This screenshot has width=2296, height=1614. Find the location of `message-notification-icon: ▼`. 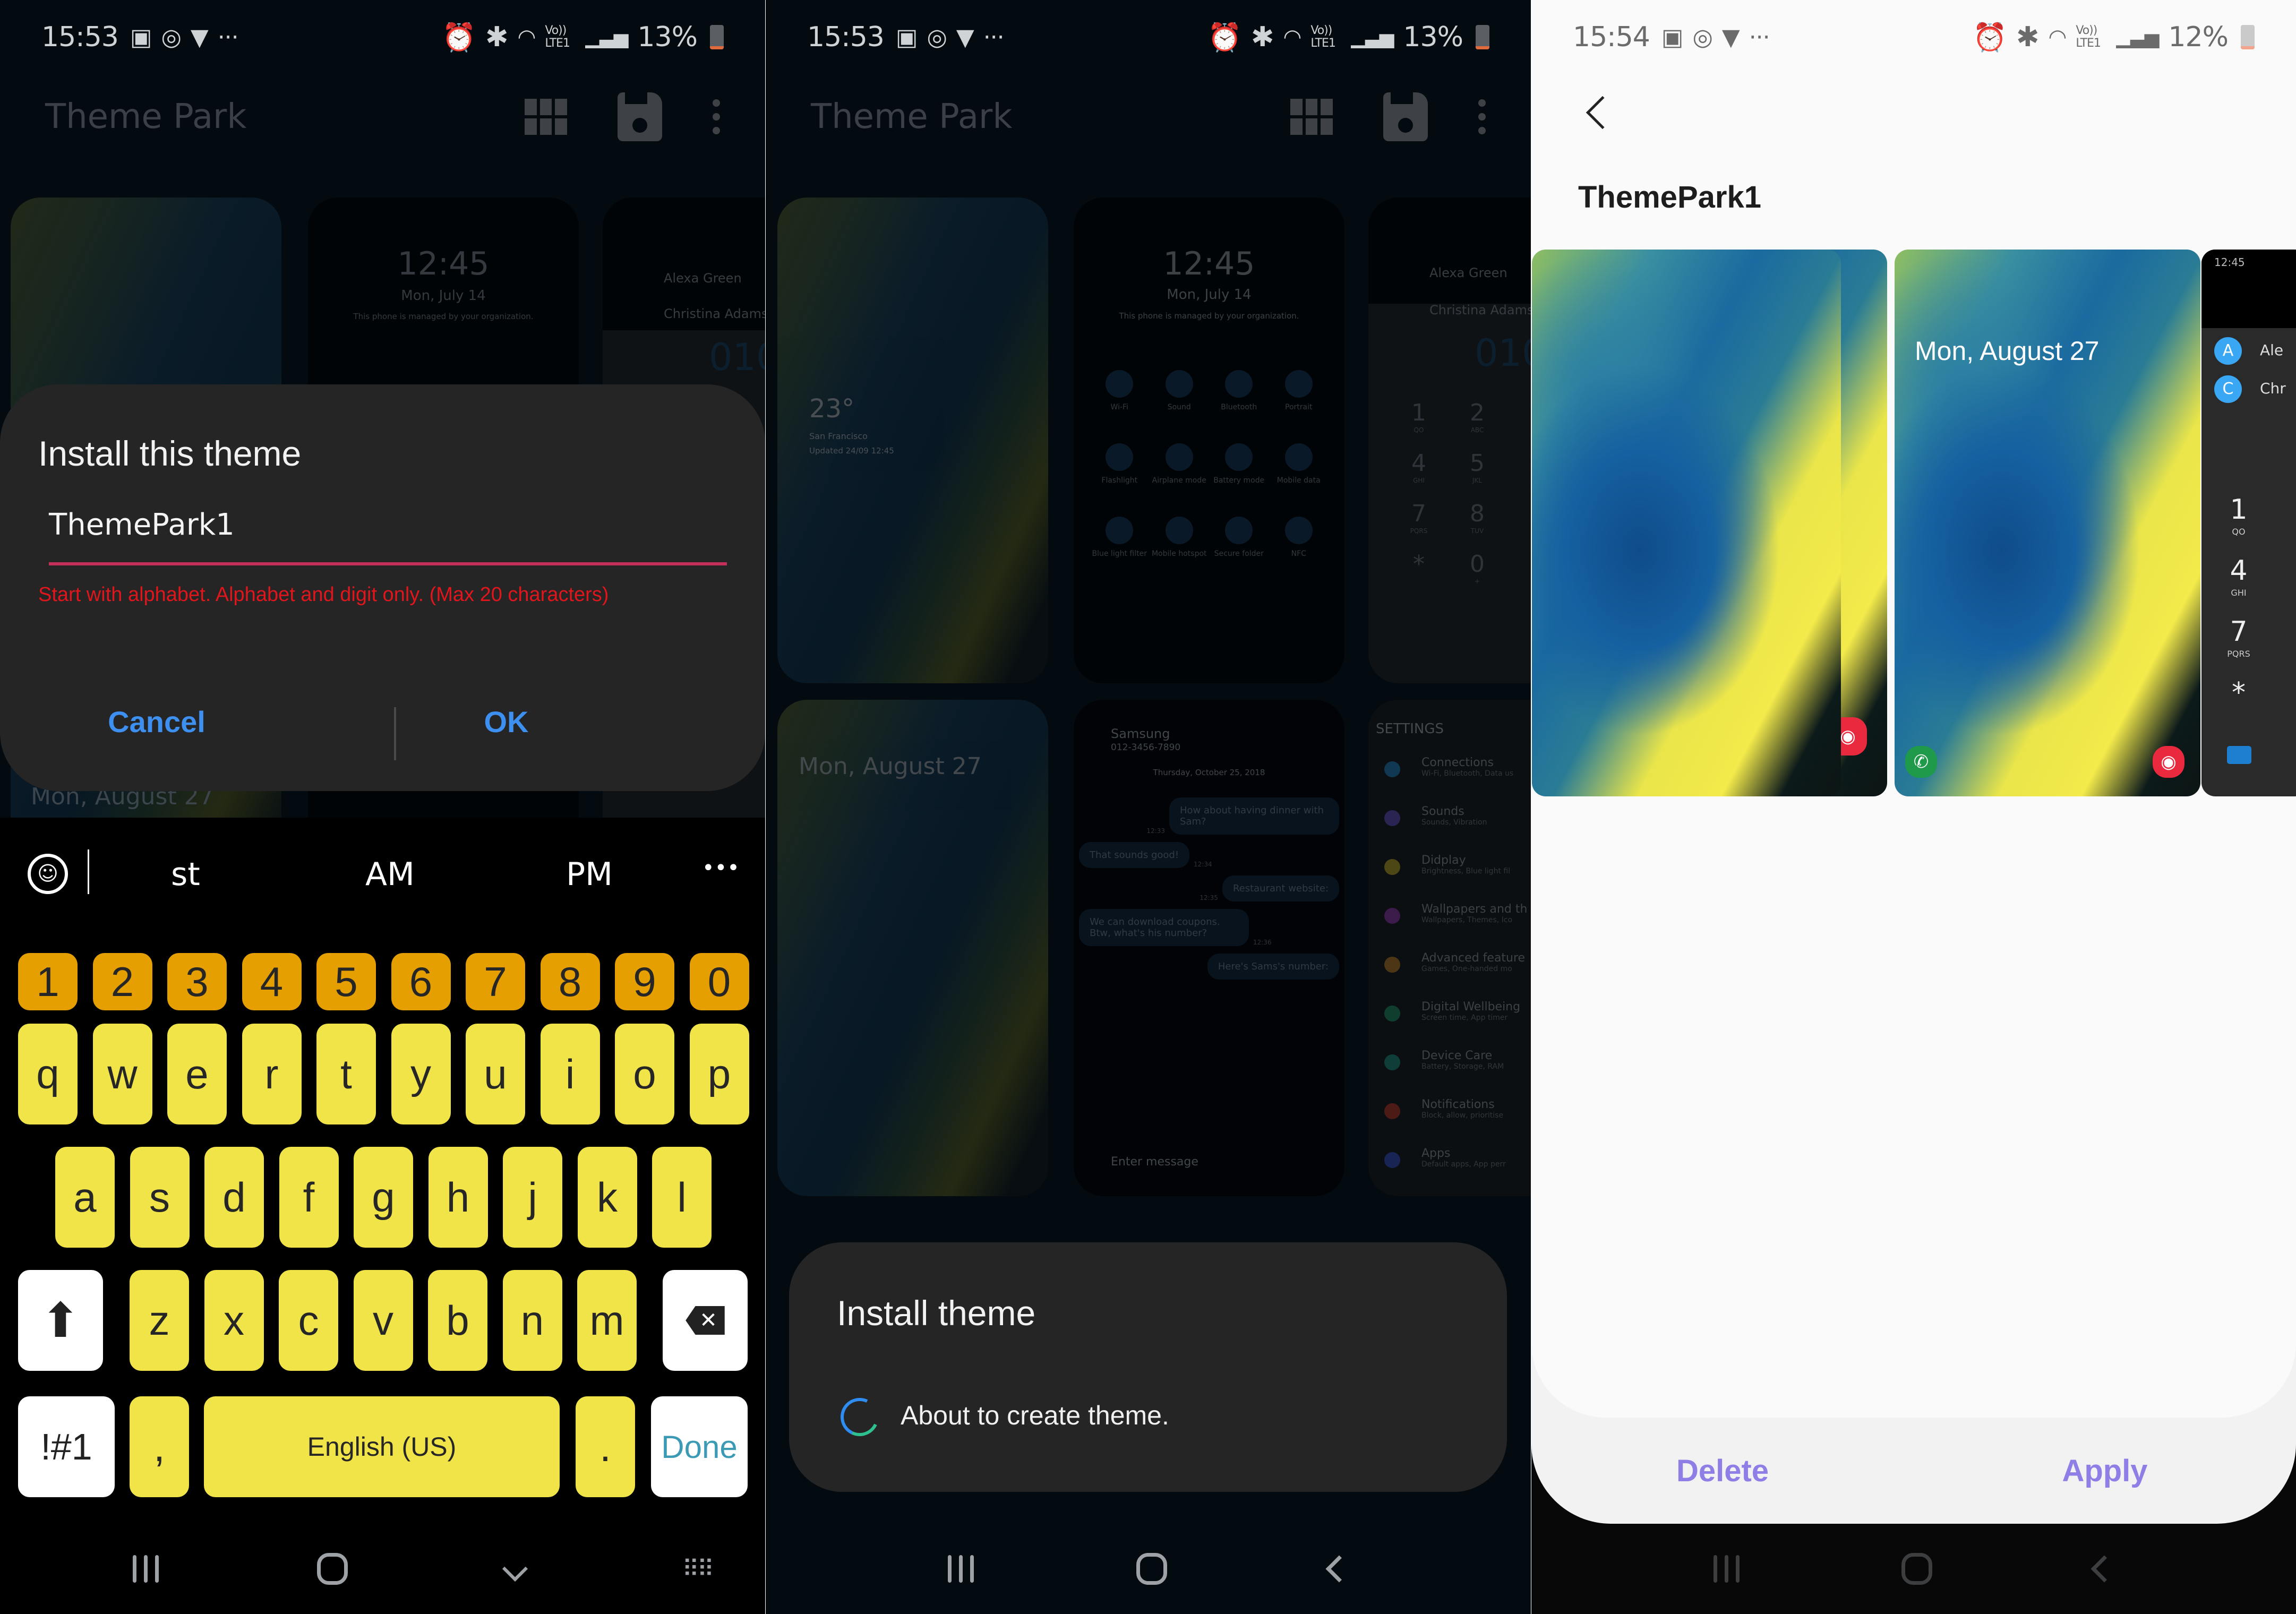

message-notification-icon: ▼ is located at coordinates (199, 37).